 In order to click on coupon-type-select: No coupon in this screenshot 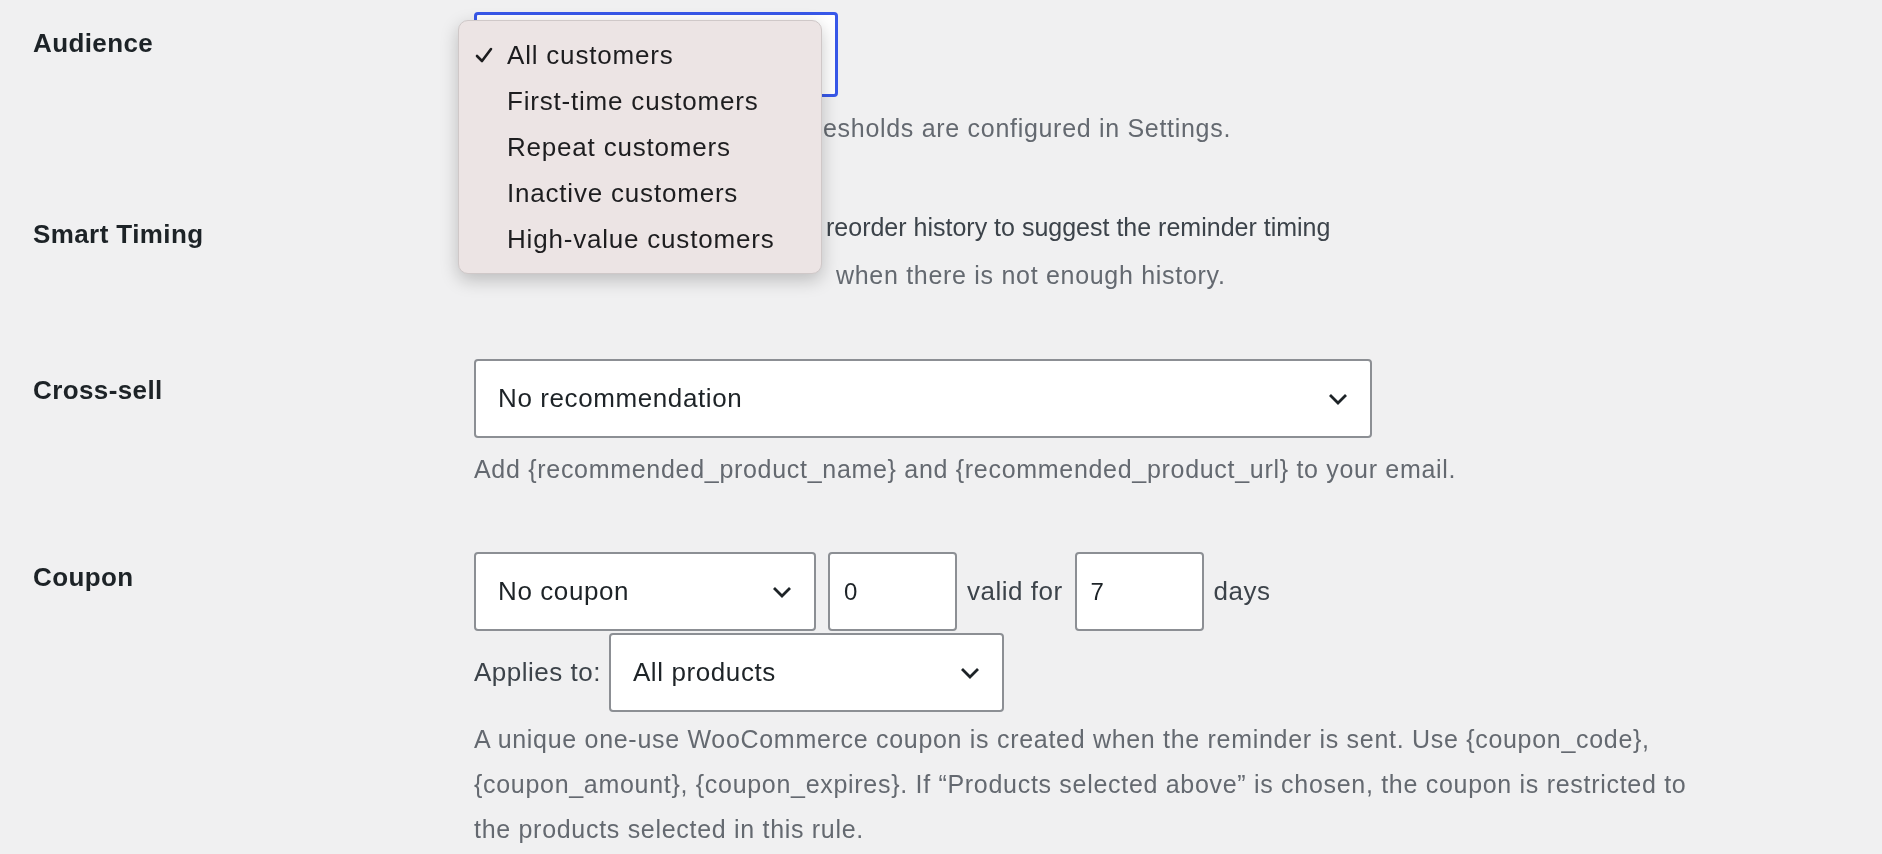, I will do `click(645, 591)`.